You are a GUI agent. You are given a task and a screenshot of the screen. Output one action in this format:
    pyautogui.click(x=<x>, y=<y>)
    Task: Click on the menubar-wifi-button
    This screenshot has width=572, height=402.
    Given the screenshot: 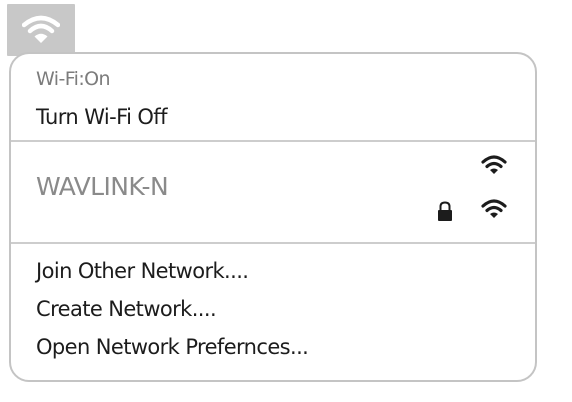 What is the action you would take?
    pyautogui.click(x=41, y=30)
    